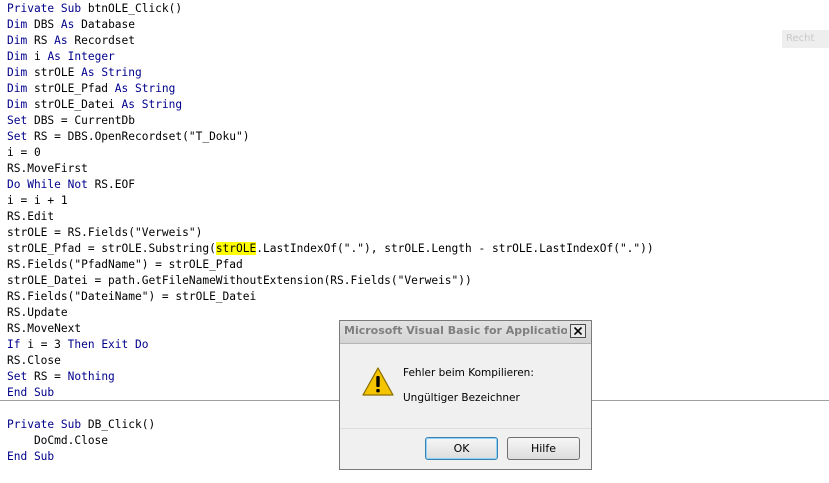 This screenshot has height=483, width=829. Describe the element at coordinates (236, 248) in the screenshot. I see `highlighted-error-token: strOLE` at that location.